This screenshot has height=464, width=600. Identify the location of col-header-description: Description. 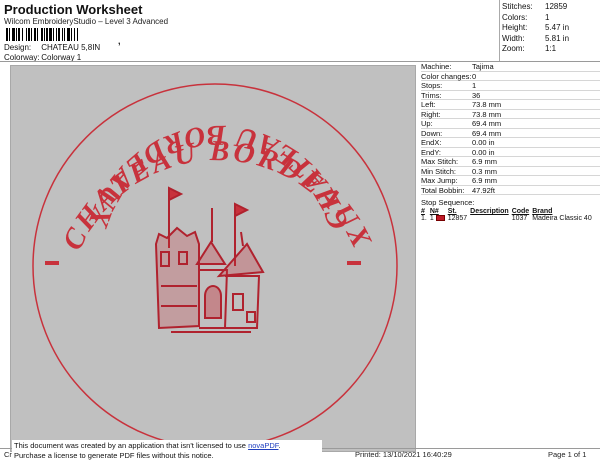
(489, 211).